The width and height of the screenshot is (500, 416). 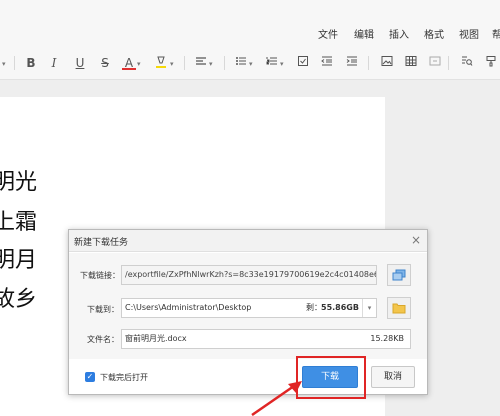 What do you see at coordinates (100, 275) in the screenshot?
I see `url-label: 下载链接：` at bounding box center [100, 275].